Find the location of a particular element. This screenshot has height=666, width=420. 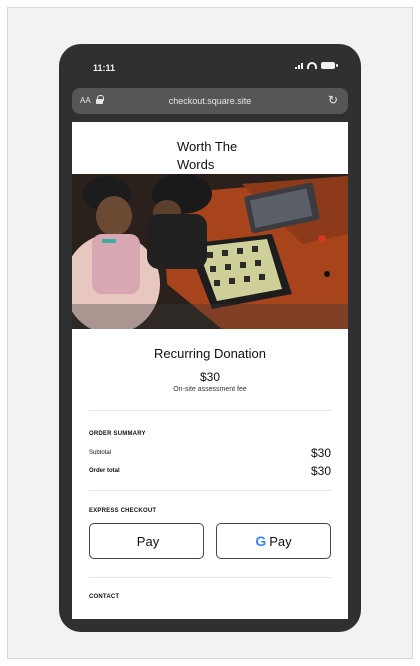

subtotal-label: Subtotal is located at coordinates (100, 453).